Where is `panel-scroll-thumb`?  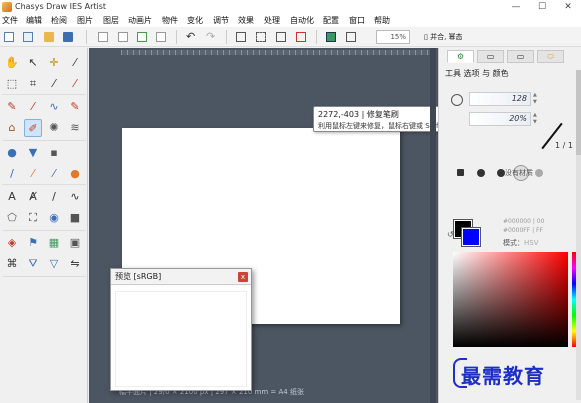
panel-scroll-thumb is located at coordinates (578, 112).